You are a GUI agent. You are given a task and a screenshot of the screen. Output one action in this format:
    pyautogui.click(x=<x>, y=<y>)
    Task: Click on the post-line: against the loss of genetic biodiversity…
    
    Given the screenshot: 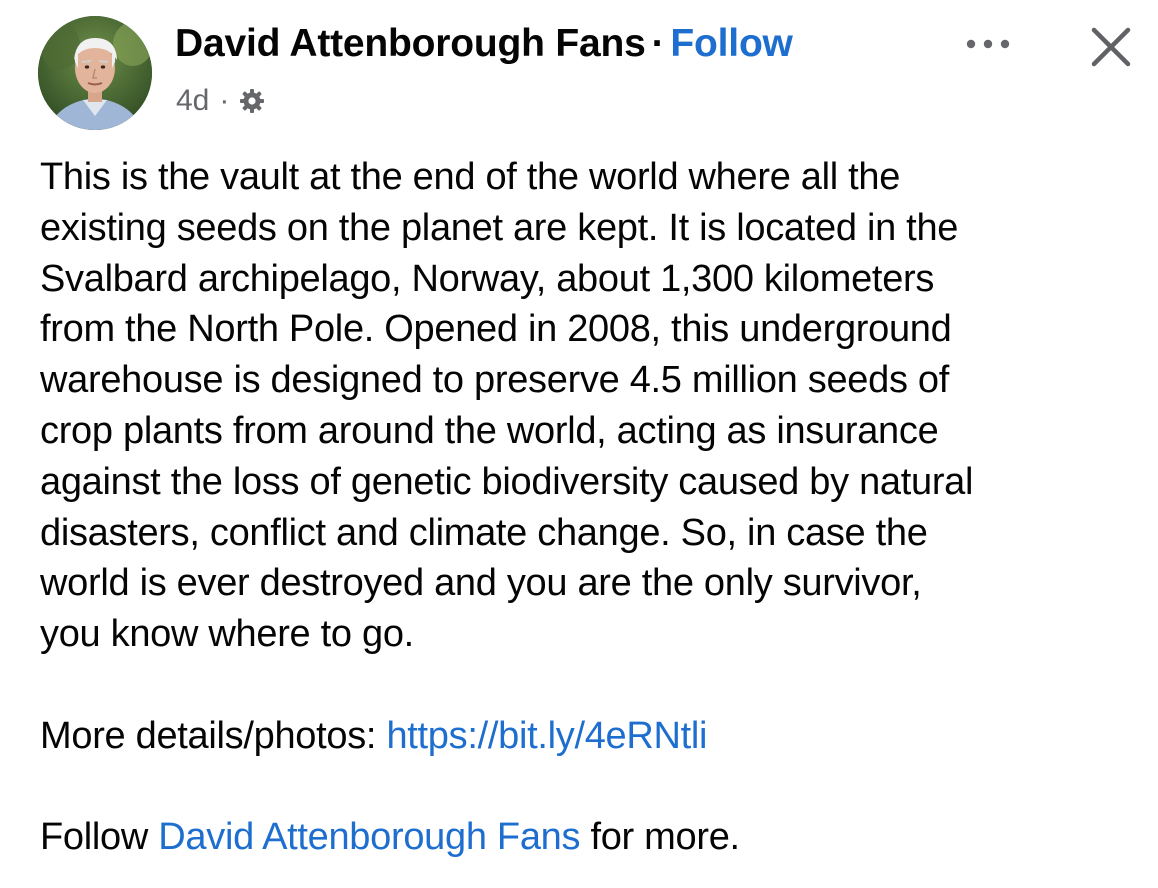 What is the action you would take?
    pyautogui.click(x=507, y=481)
    